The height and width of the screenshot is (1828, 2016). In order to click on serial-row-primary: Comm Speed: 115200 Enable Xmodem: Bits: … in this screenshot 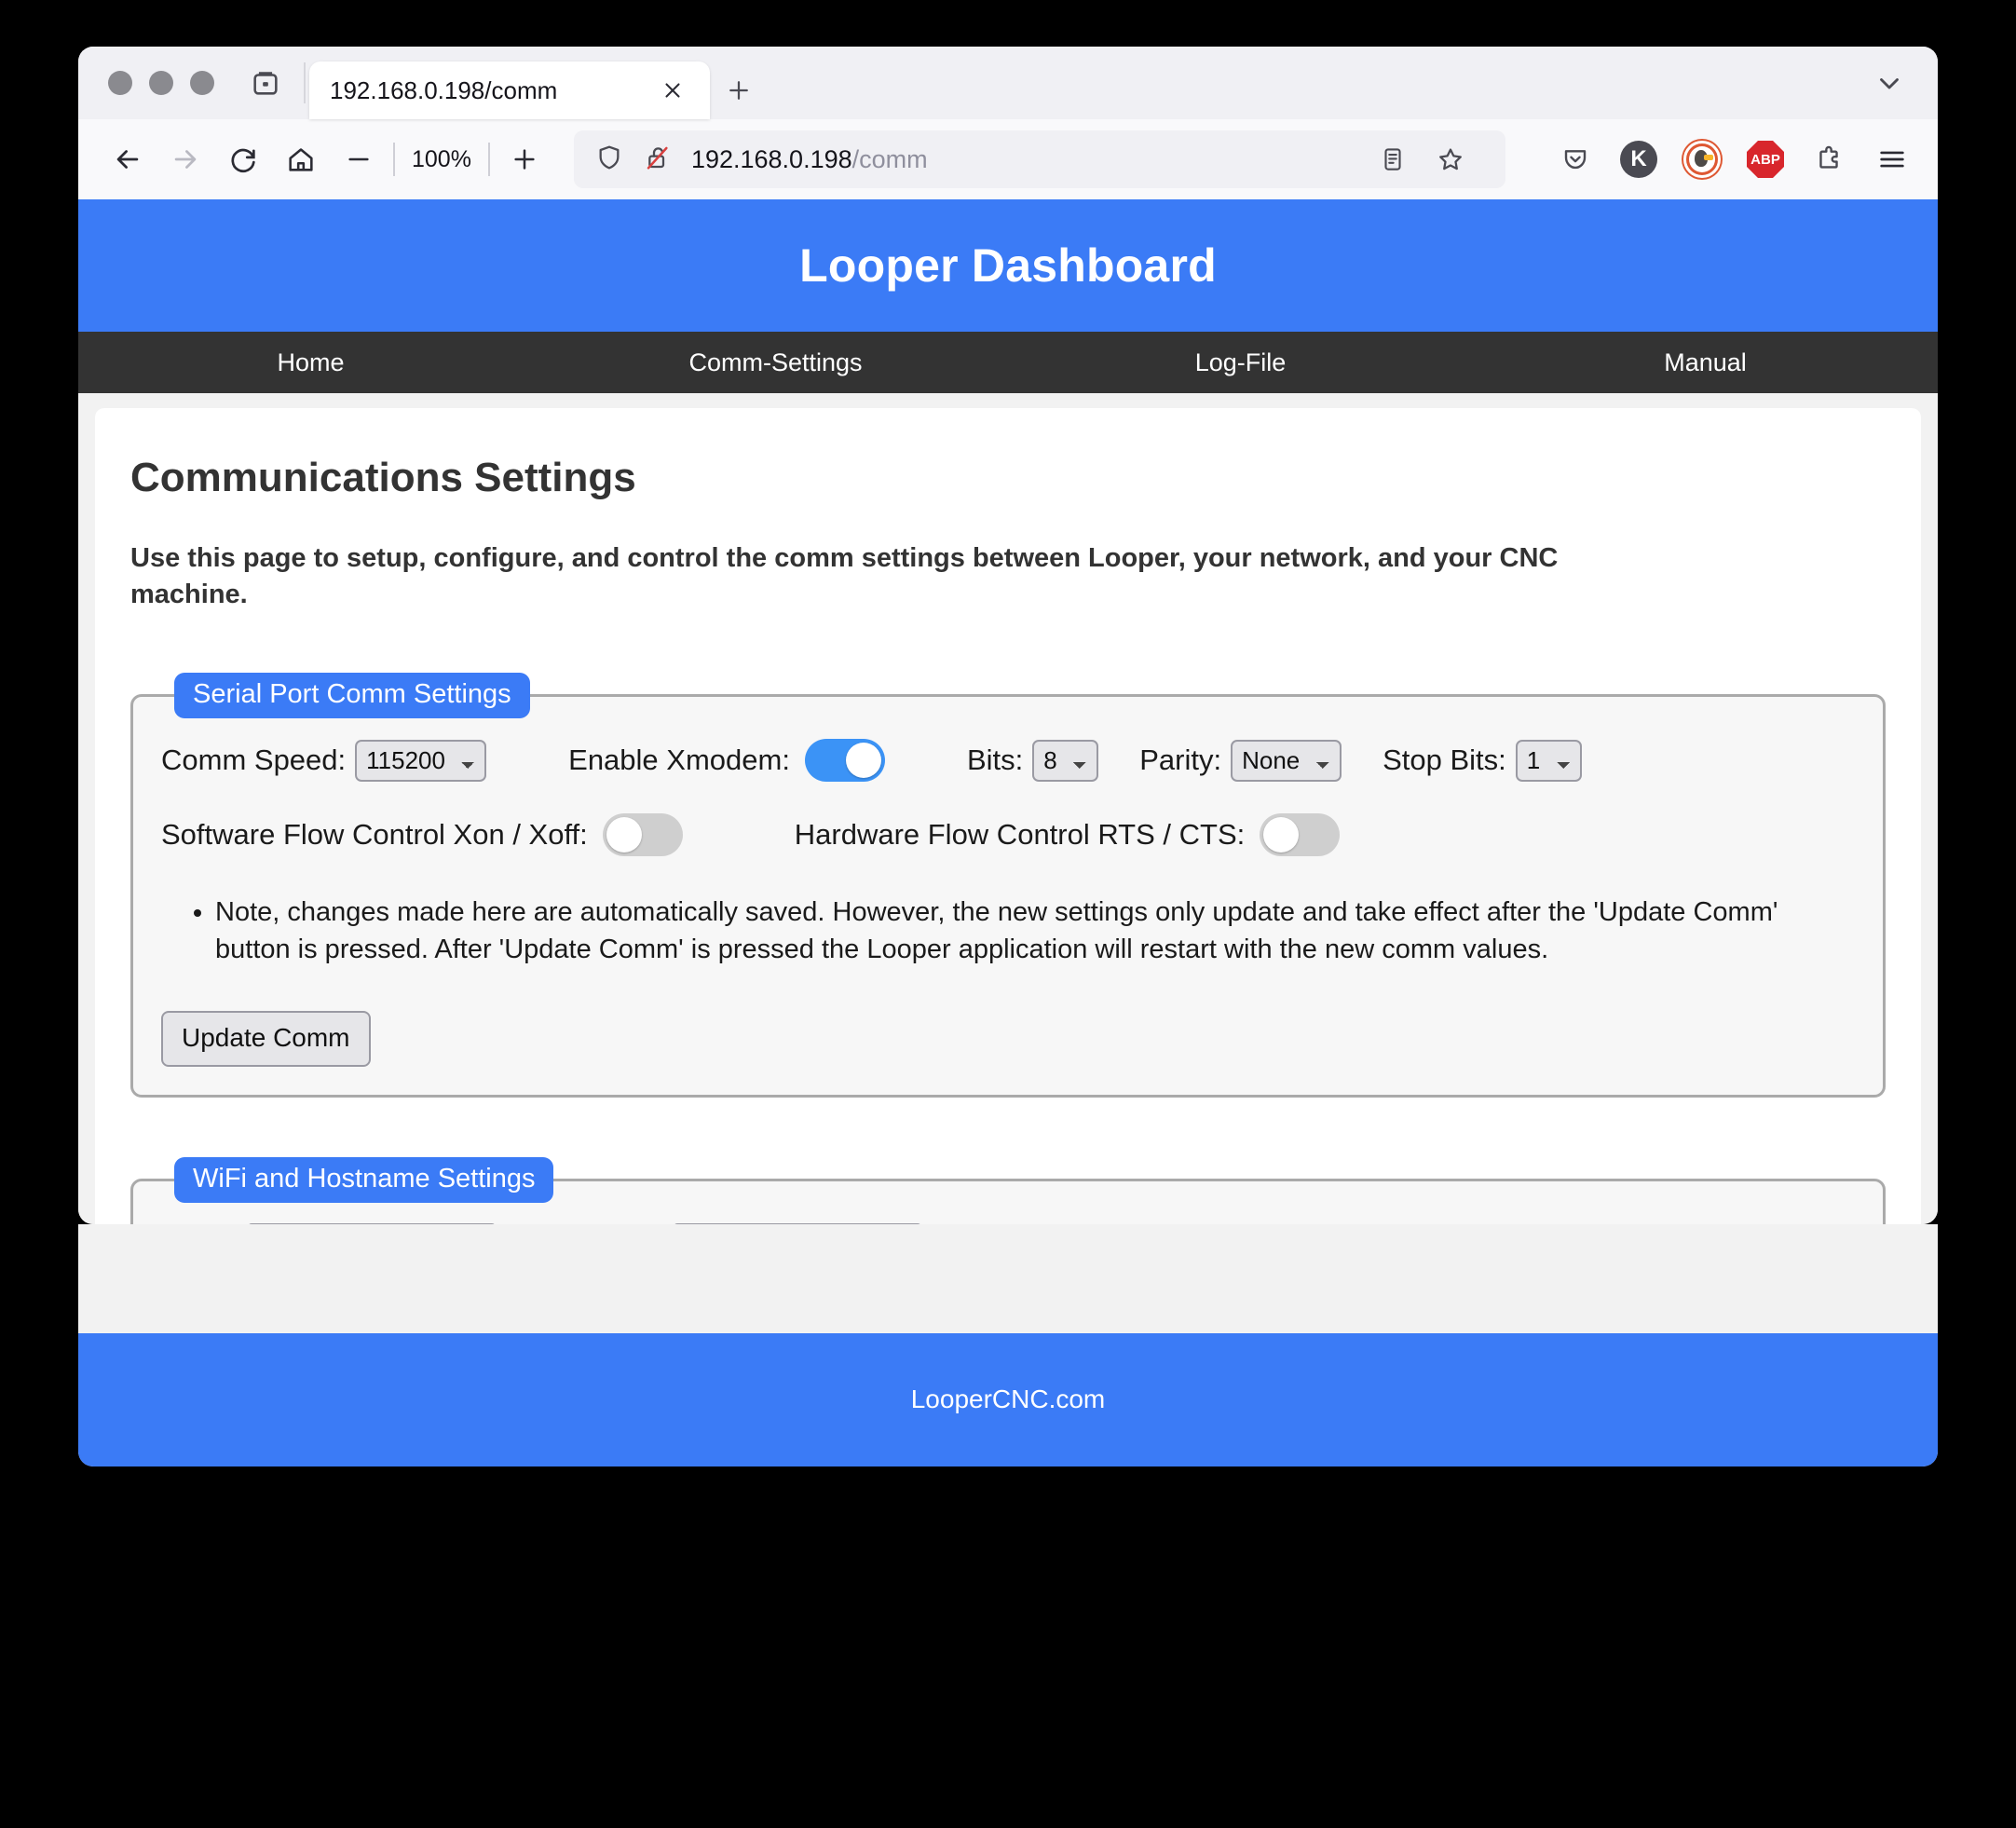, I will do `click(1008, 761)`.